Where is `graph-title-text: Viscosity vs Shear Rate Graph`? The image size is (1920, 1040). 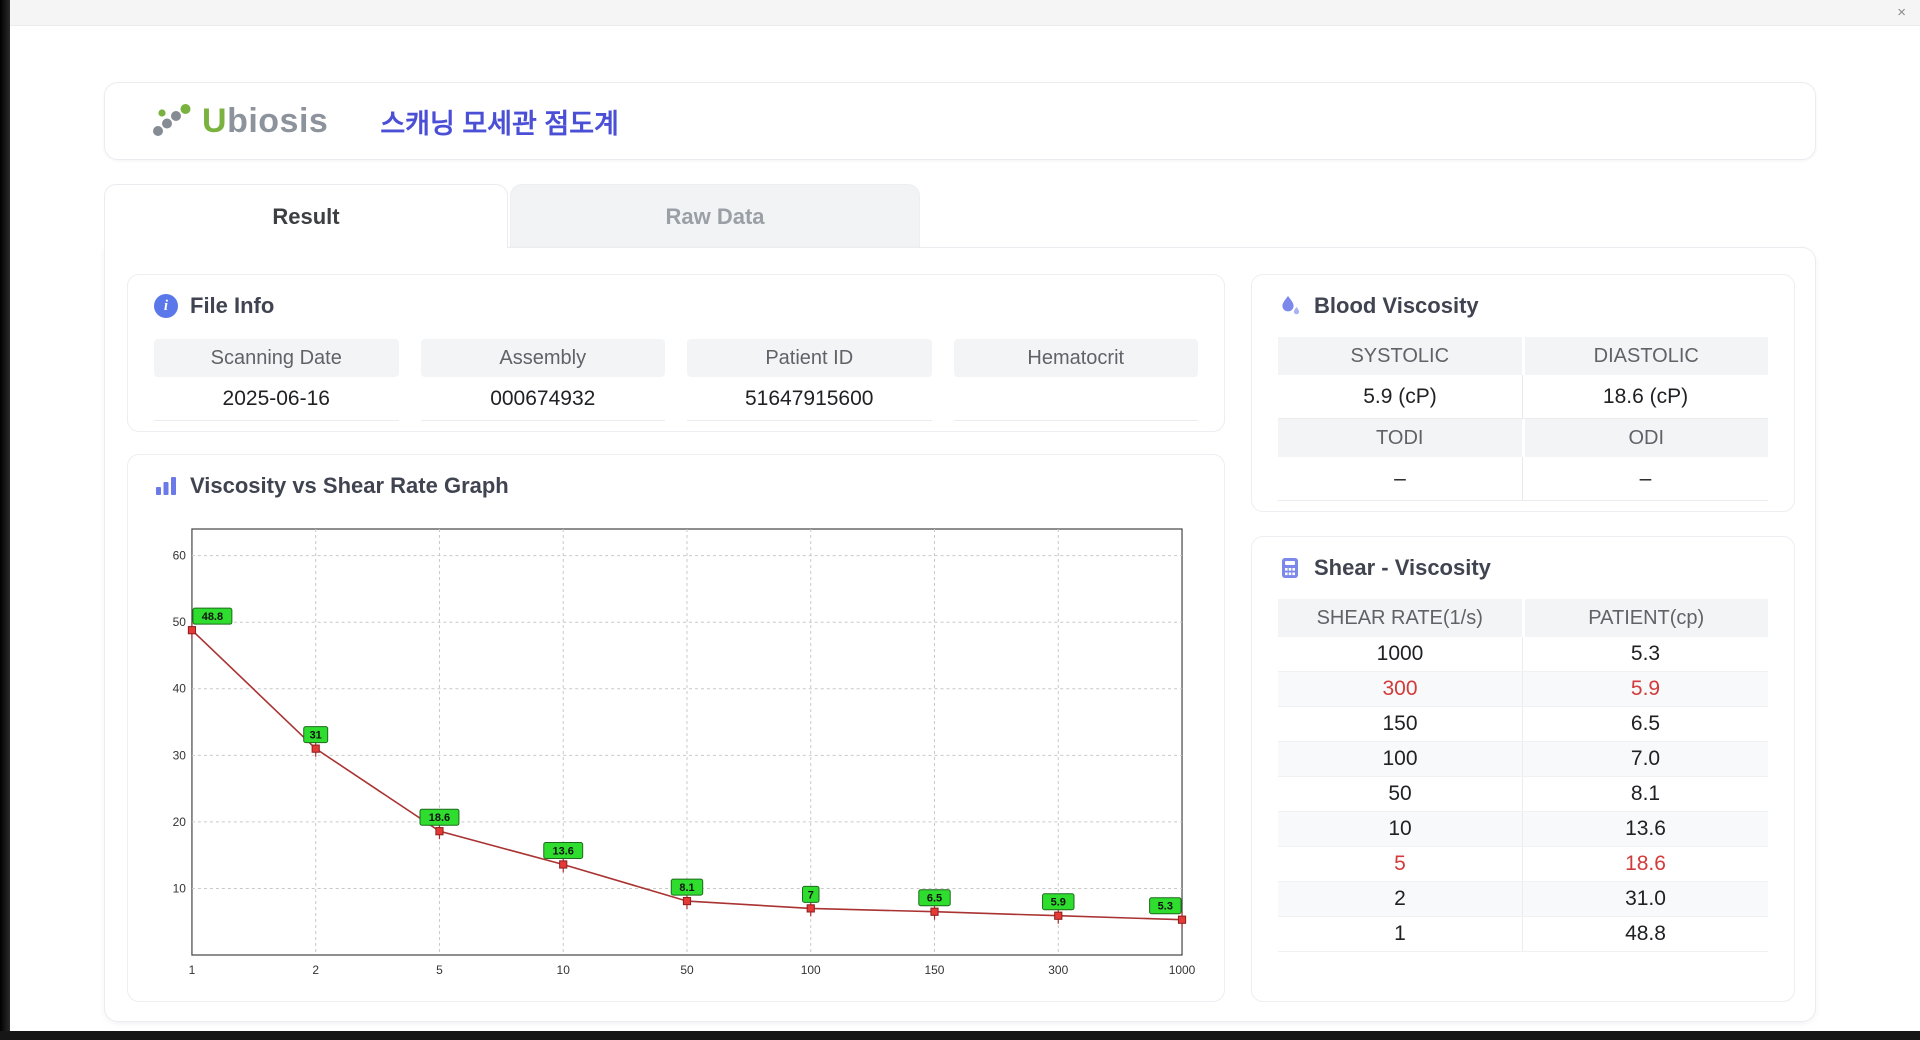
graph-title-text: Viscosity vs Shear Rate Graph is located at coordinates (349, 485).